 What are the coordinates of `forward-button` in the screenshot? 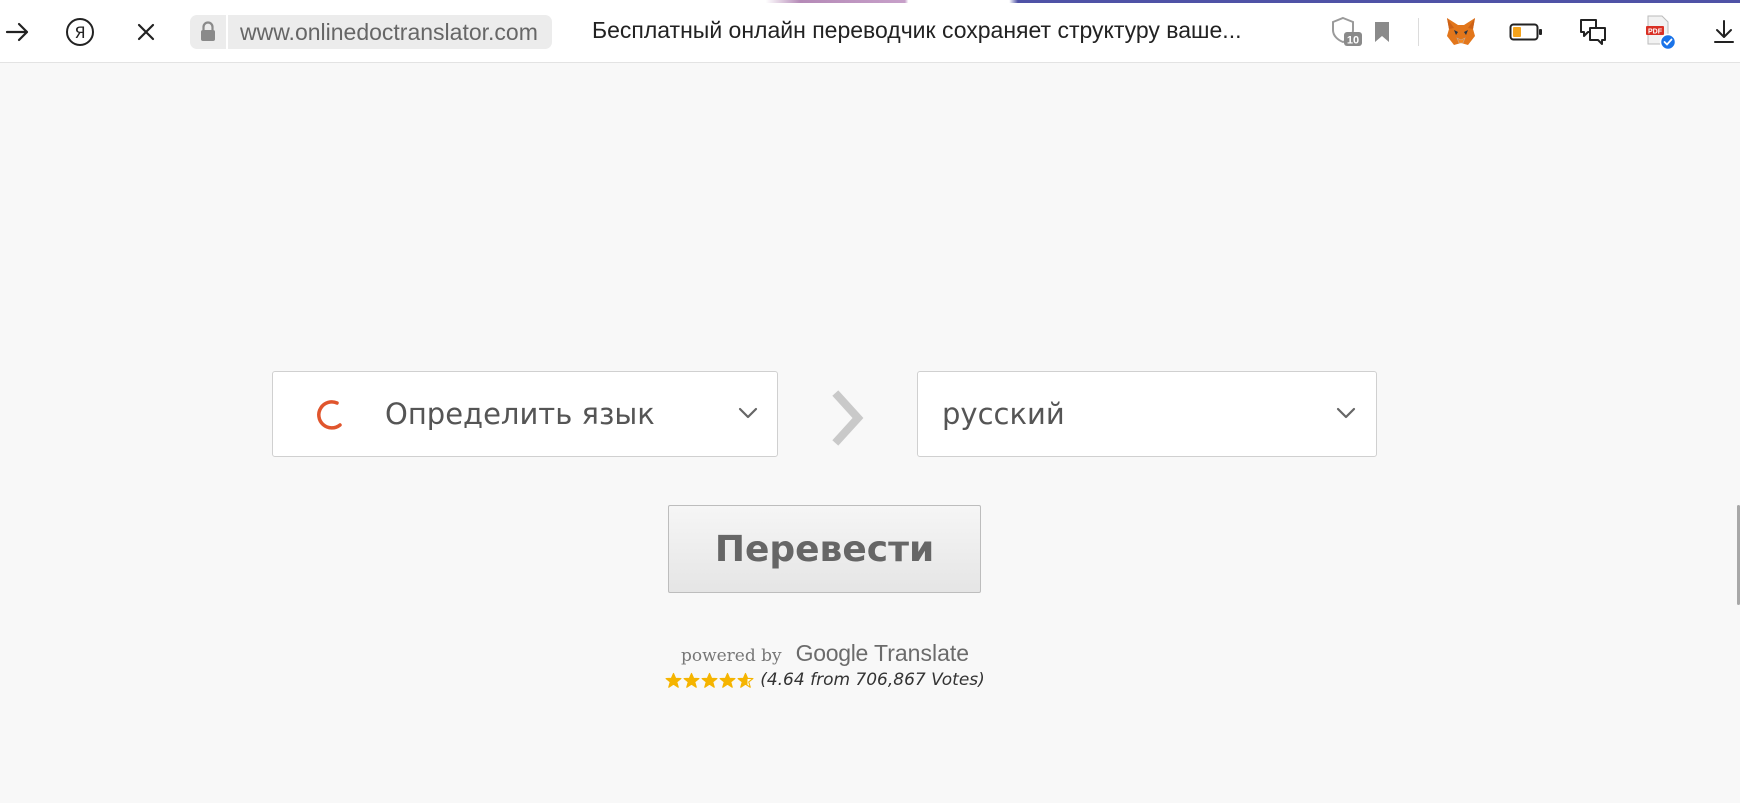 It's located at (18, 32).